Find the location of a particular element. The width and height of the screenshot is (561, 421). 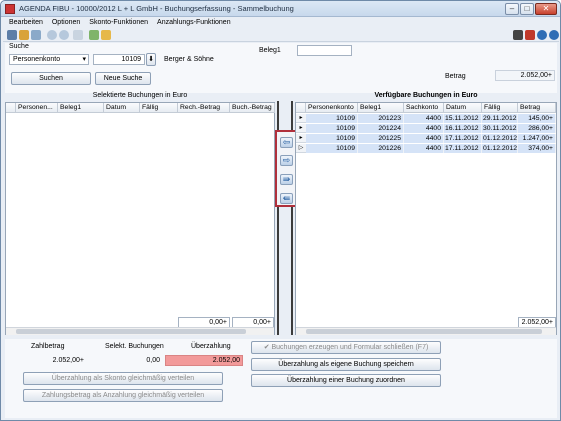

assign-overpayment-label: Überzahlung einer Buchung zuordnen is located at coordinates (346, 380).